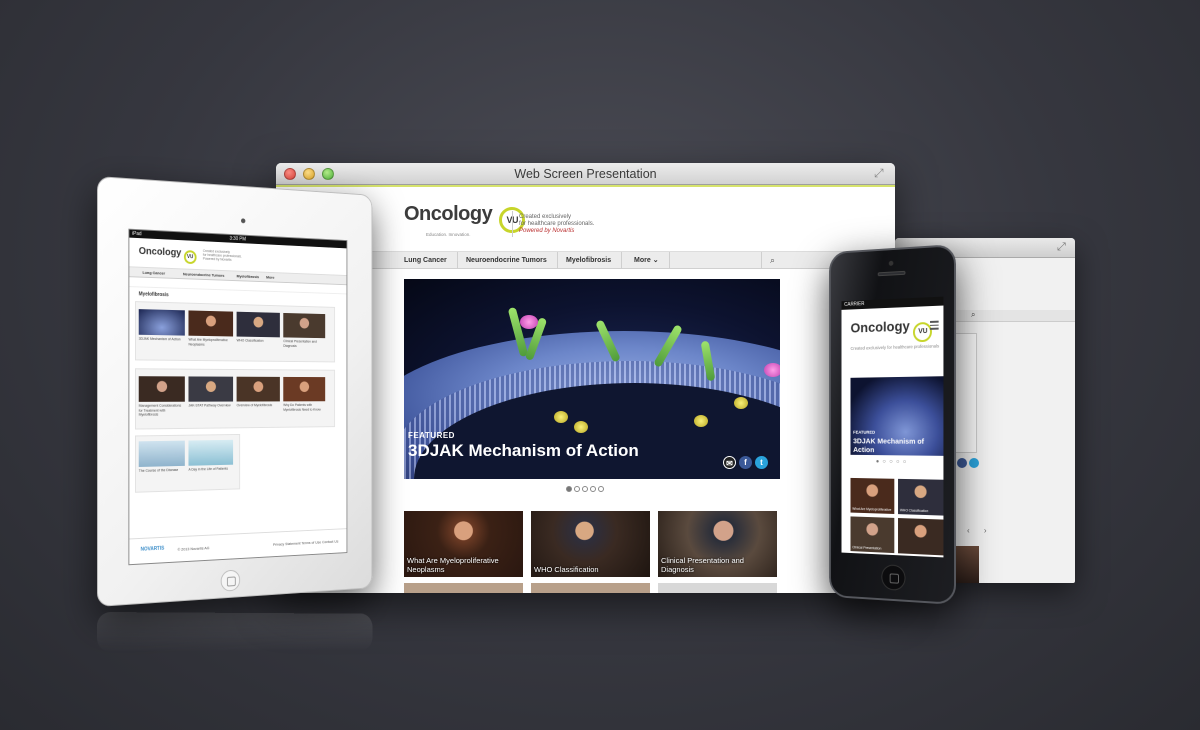 The width and height of the screenshot is (1200, 730). I want to click on ipad-carrier: iPad, so click(137, 234).